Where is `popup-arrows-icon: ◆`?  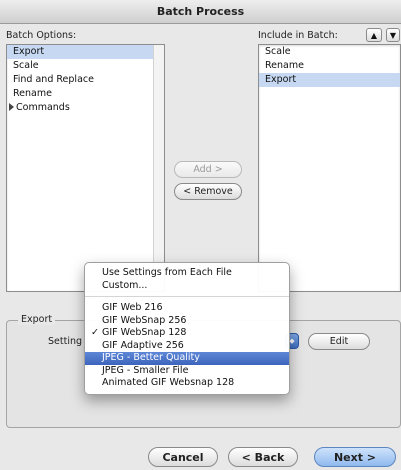
popup-arrows-icon: ◆ is located at coordinates (292, 341).